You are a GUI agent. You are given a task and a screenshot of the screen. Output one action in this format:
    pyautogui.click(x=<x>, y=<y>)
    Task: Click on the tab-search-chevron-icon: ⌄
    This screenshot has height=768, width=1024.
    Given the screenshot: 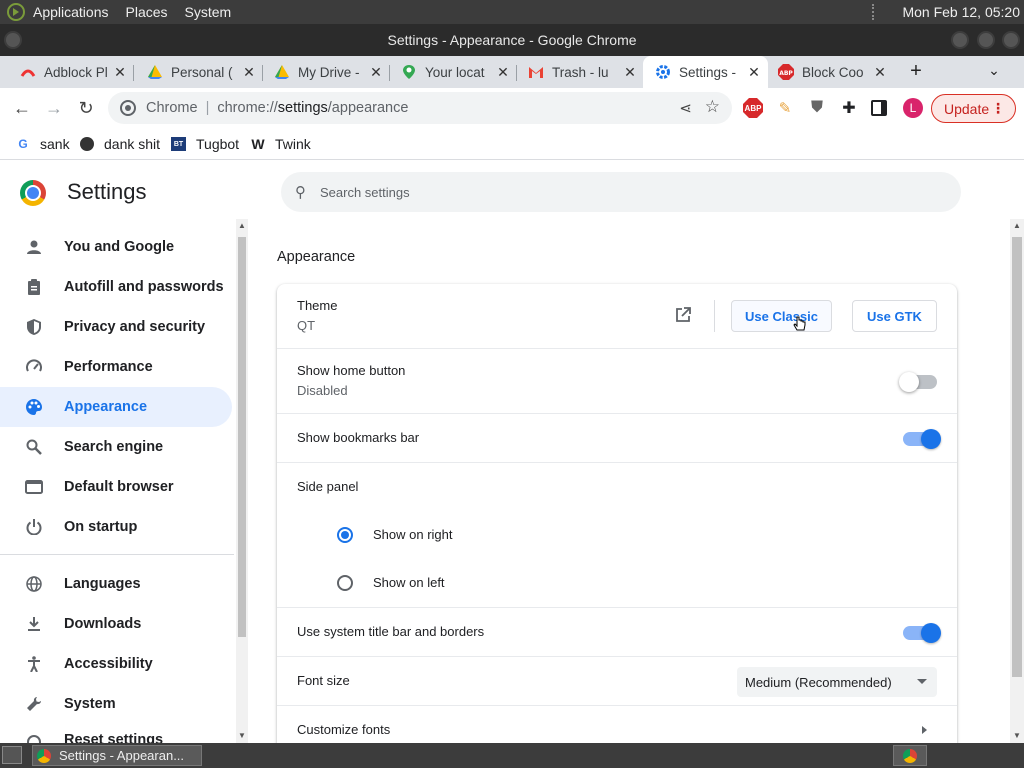 What is the action you would take?
    pyautogui.click(x=994, y=72)
    